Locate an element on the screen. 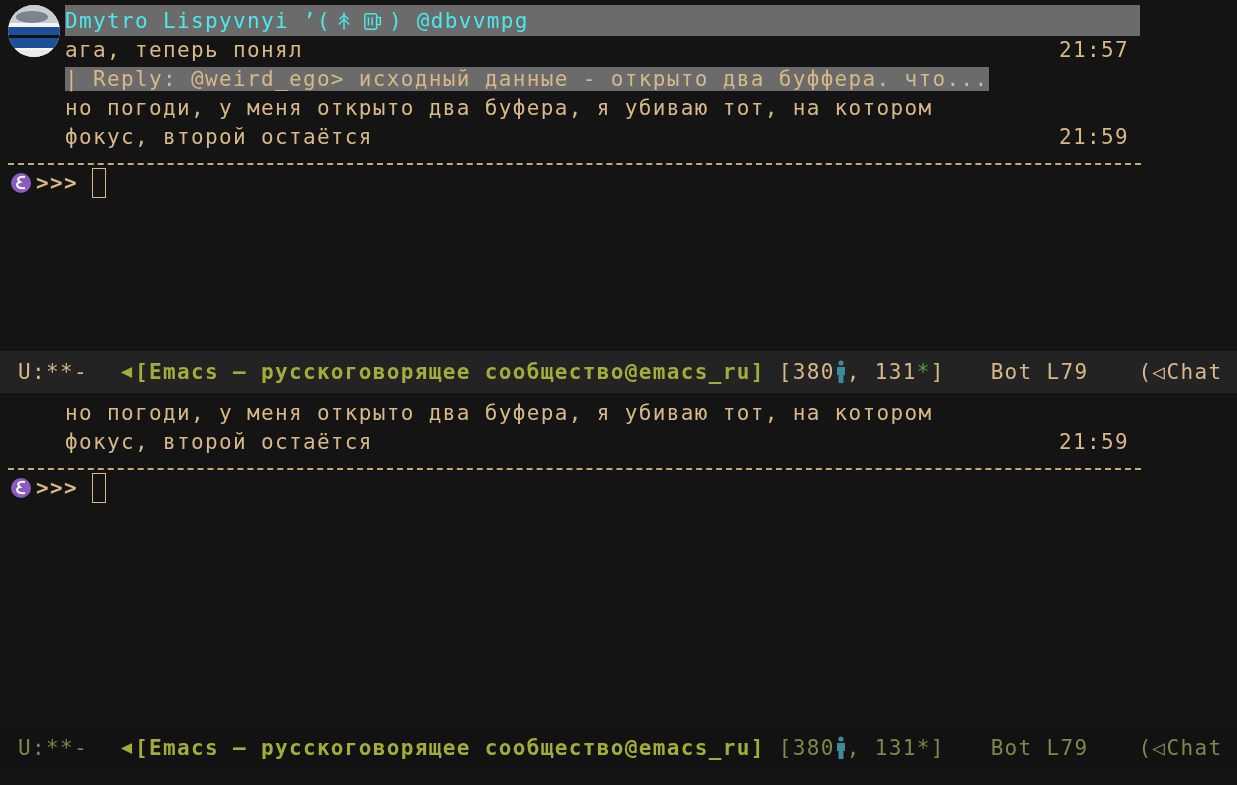 The image size is (1237, 785). author-handle: ) @dbvvmpg is located at coordinates (458, 20).